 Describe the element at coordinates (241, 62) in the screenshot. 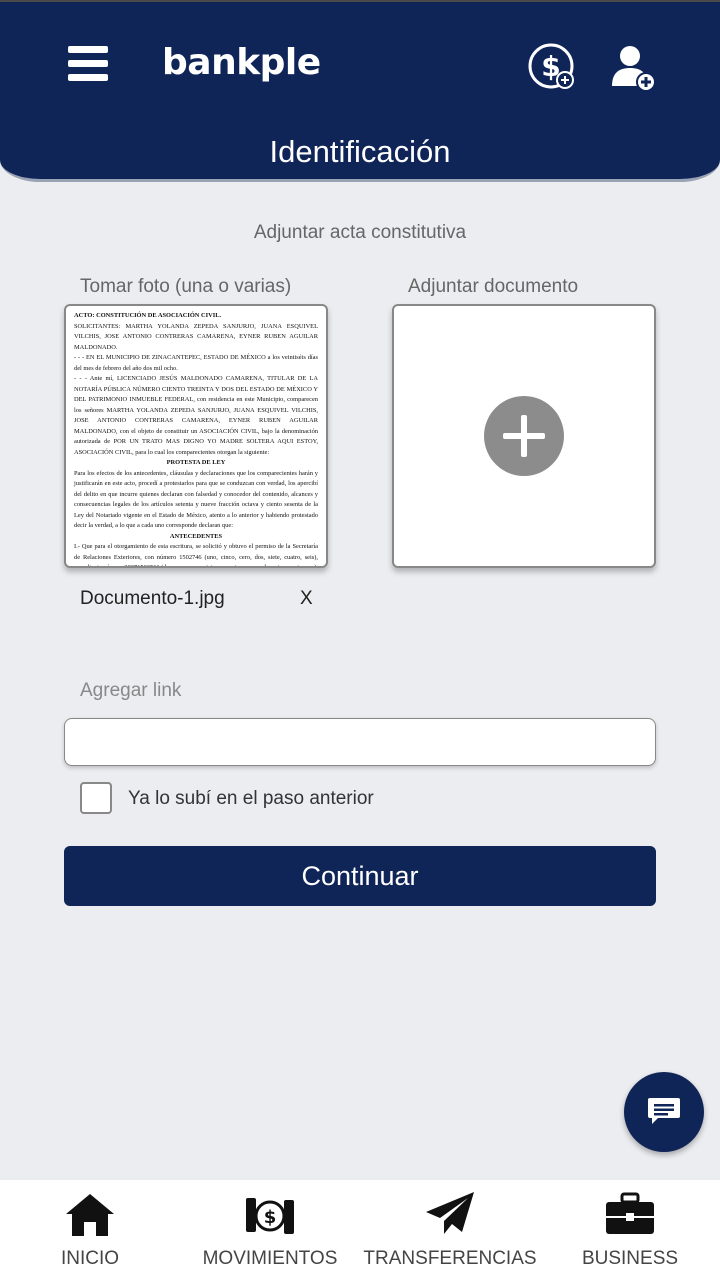

I see `brand-logo: bankple` at that location.